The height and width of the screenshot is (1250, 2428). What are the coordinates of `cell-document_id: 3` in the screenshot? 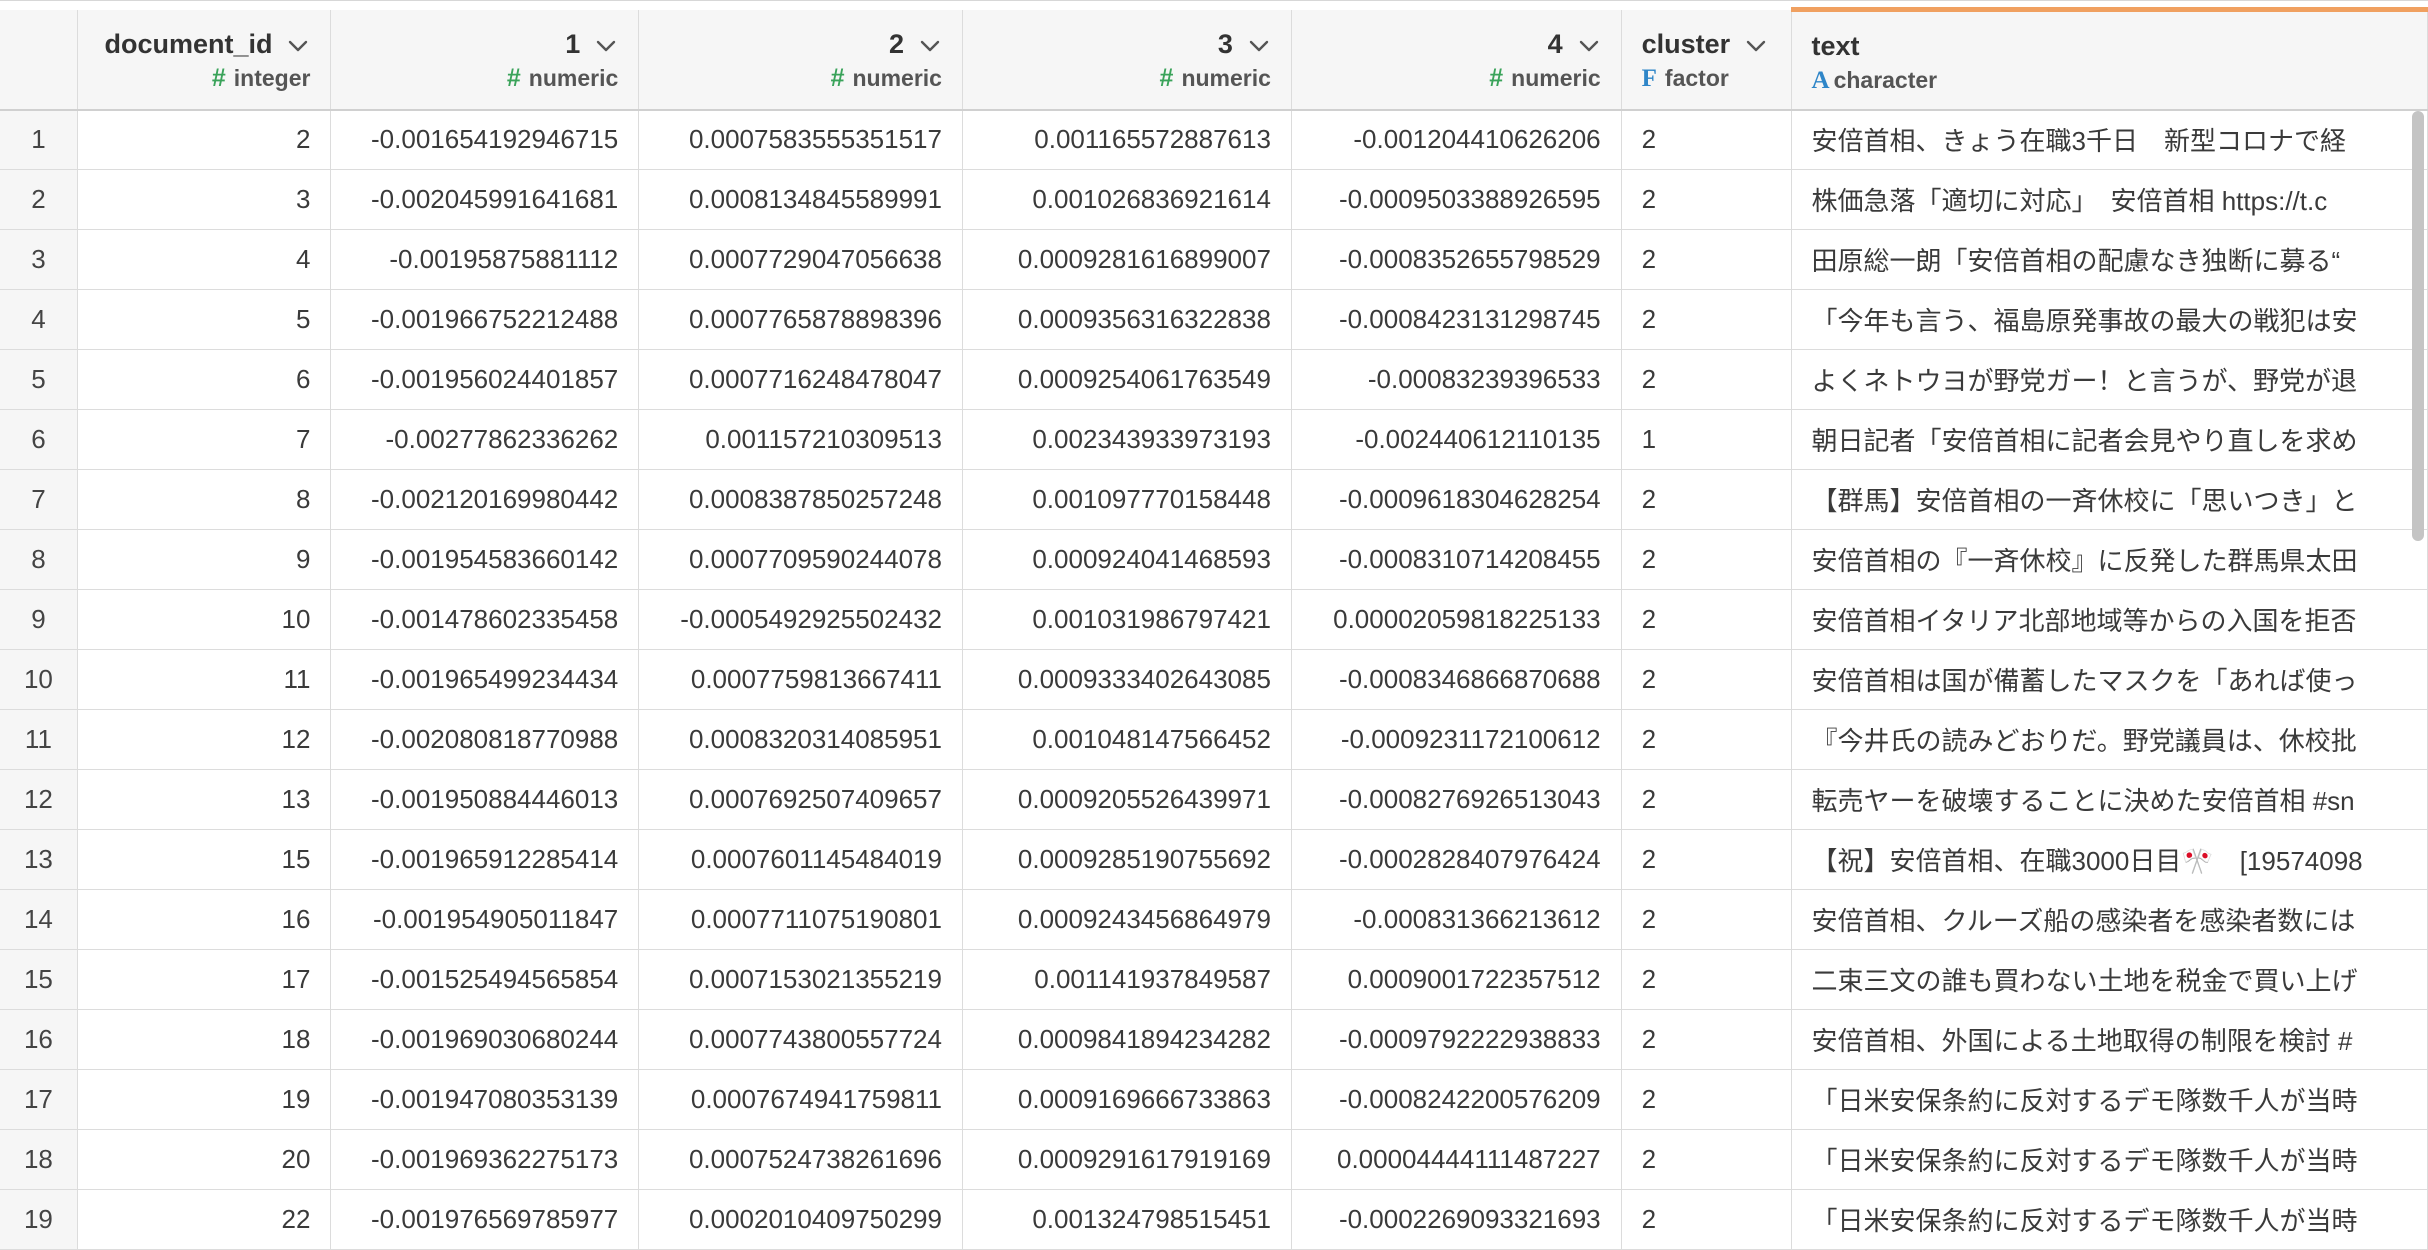 It's located at (204, 199).